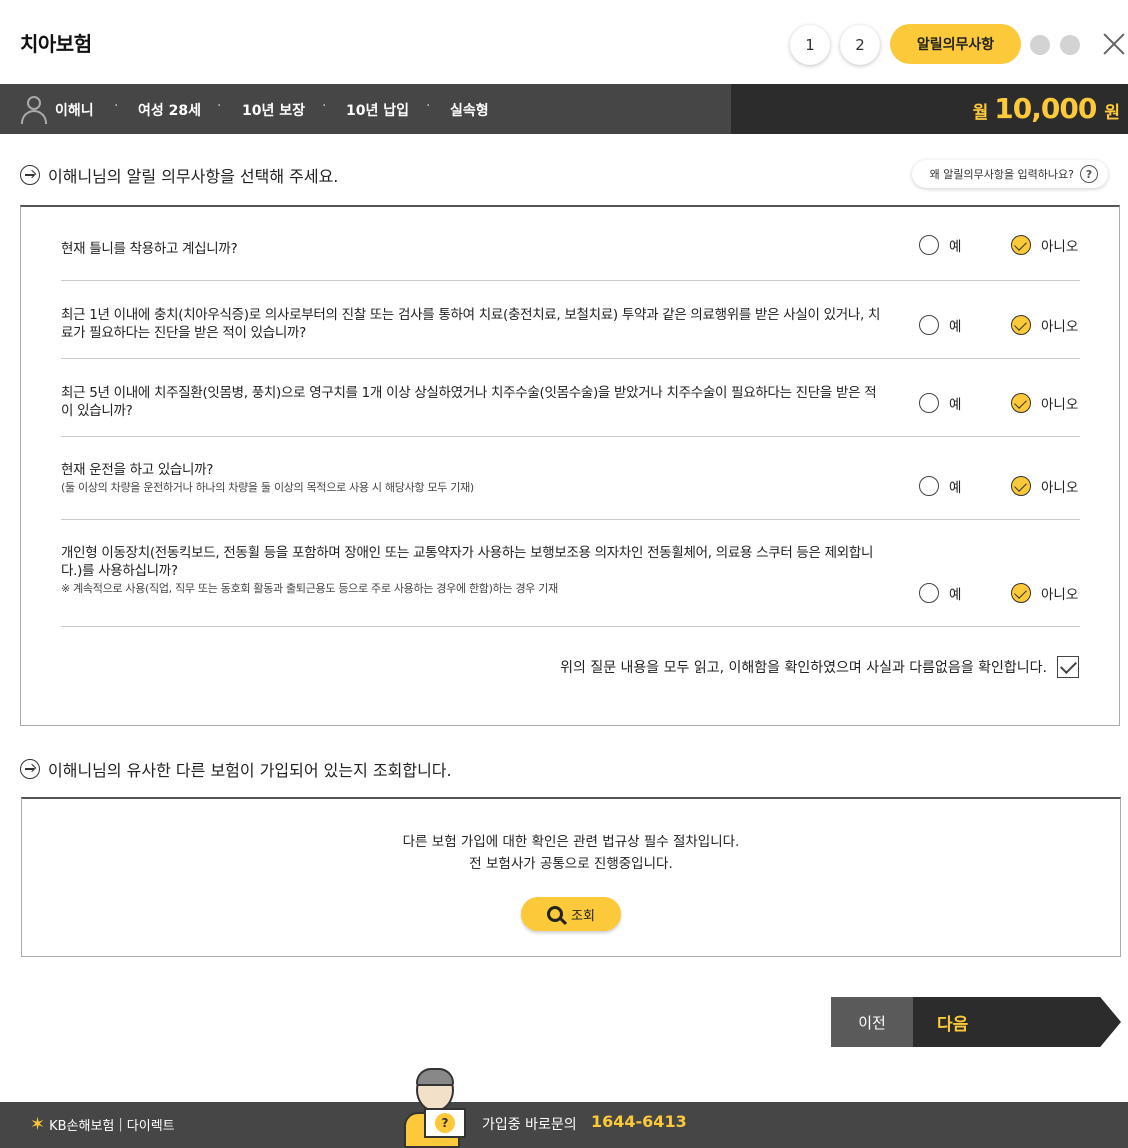  What do you see at coordinates (1114, 44) in the screenshot?
I see `close-icon` at bounding box center [1114, 44].